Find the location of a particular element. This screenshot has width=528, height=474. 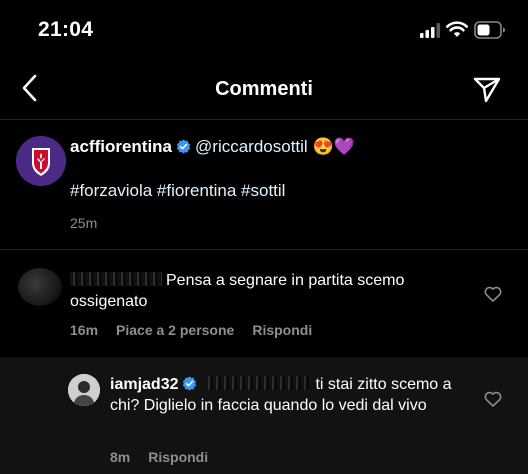

caption-time: 25m is located at coordinates (84, 223).